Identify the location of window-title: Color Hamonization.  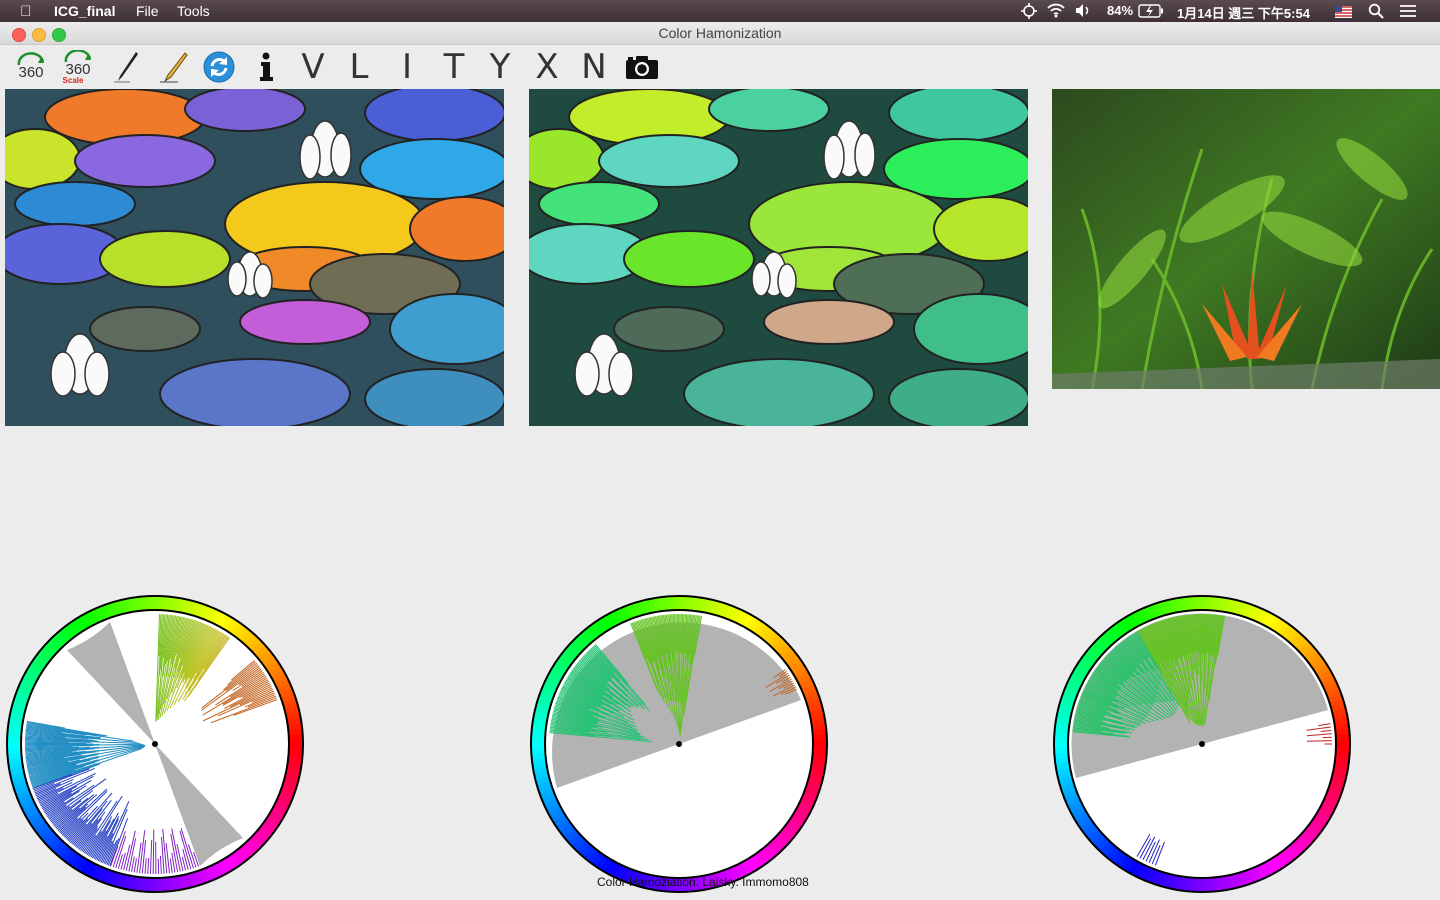
(720, 33).